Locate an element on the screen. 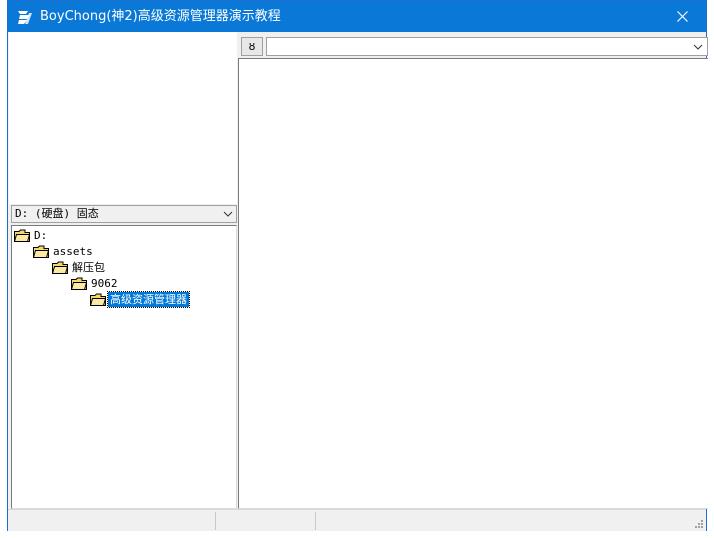 This screenshot has height=538, width=714. tree-node-assets: assets is located at coordinates (64, 251).